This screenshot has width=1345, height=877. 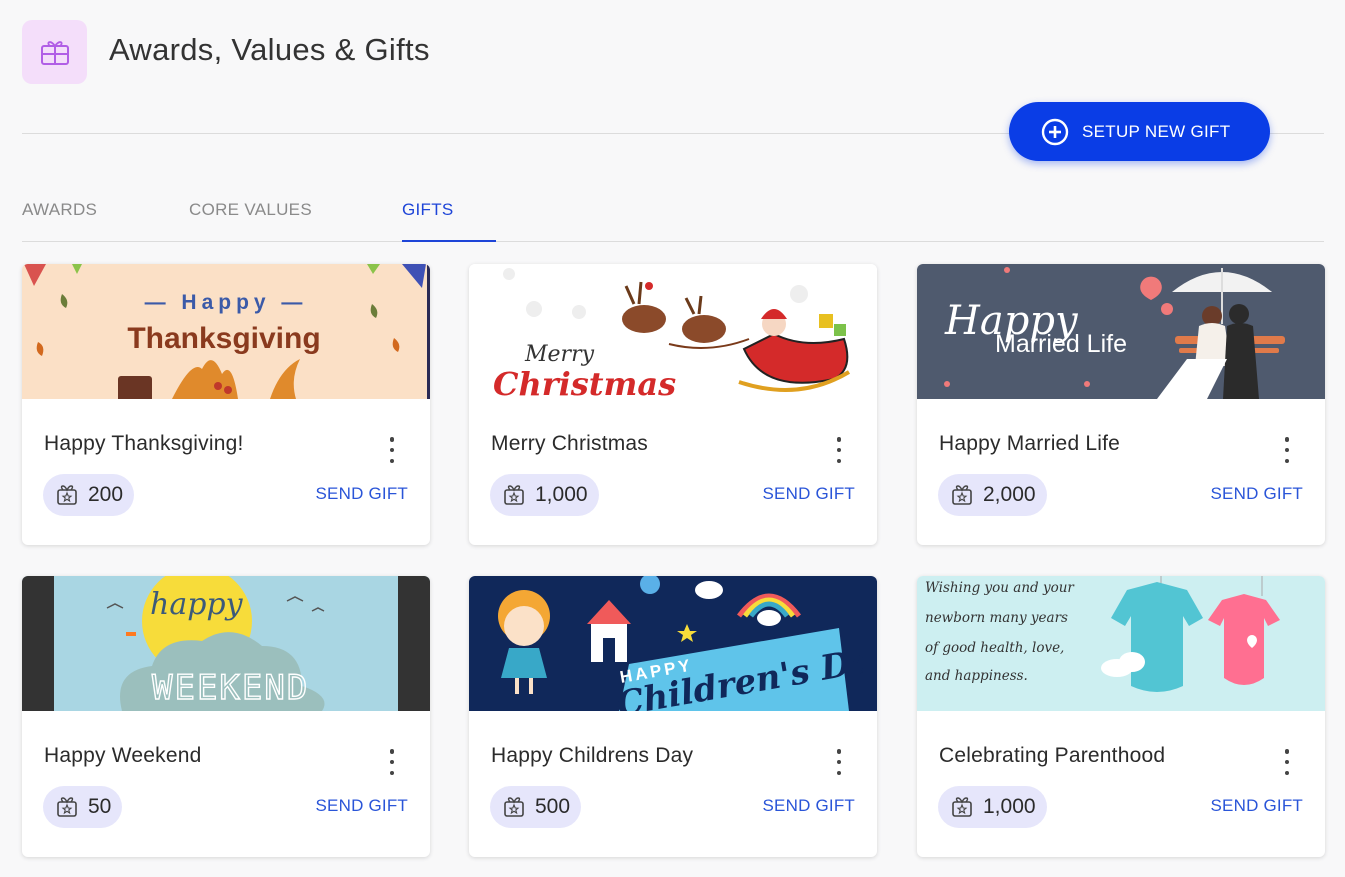 What do you see at coordinates (226, 716) in the screenshot?
I see `gift-card-weekend: happy WEEKEND Happy Weekend 50 SEND GIFT` at bounding box center [226, 716].